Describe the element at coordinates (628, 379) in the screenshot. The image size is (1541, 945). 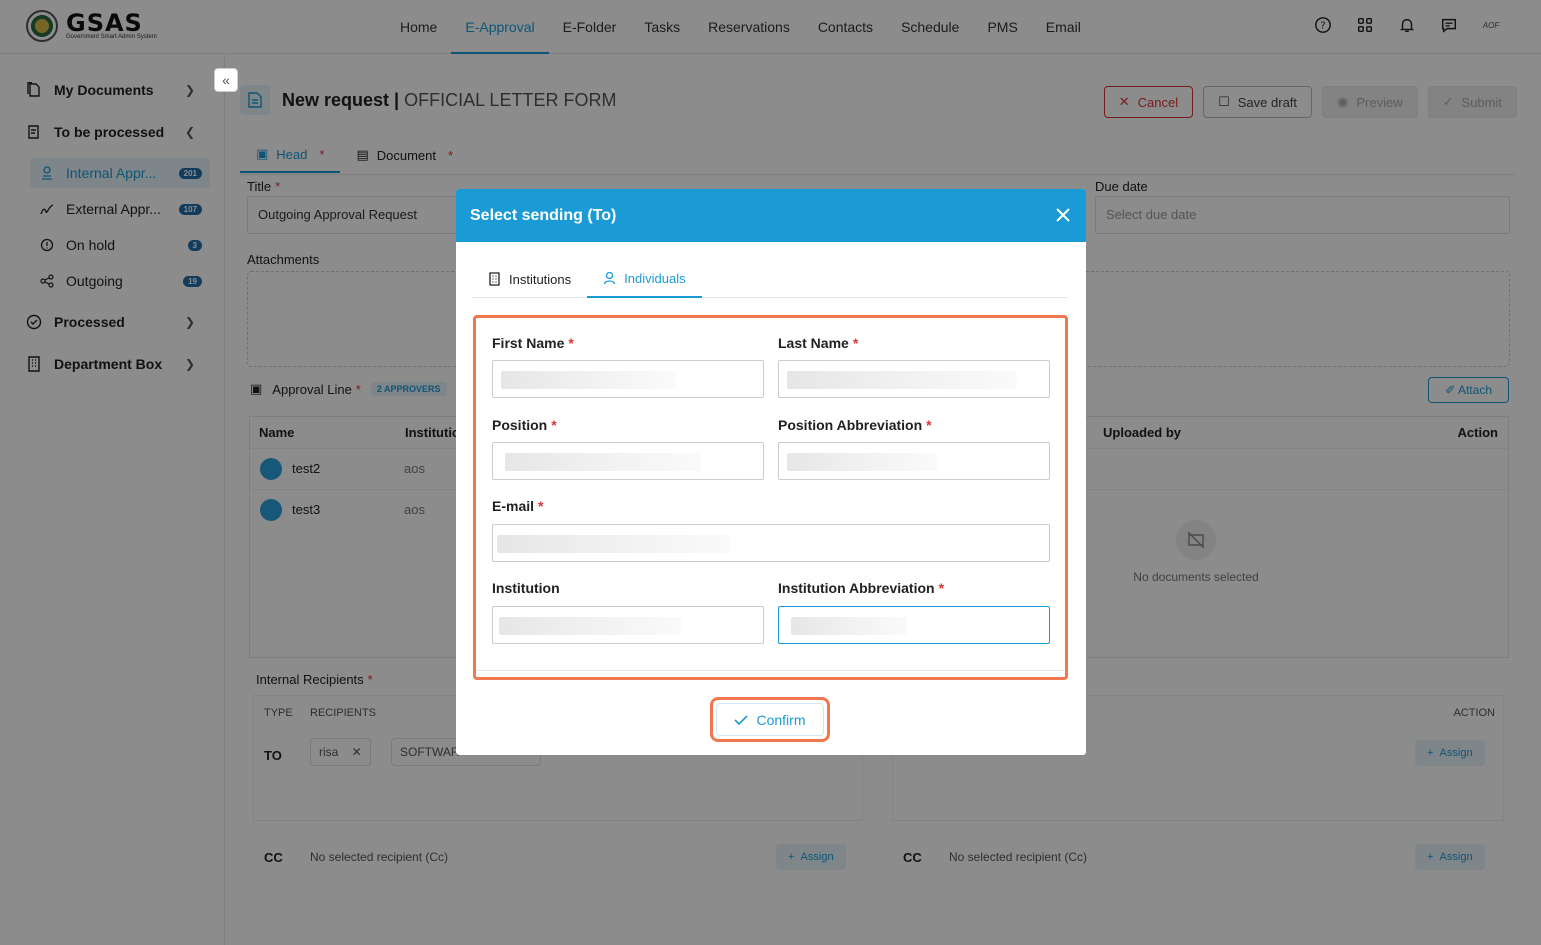
I see `first-name-input` at that location.